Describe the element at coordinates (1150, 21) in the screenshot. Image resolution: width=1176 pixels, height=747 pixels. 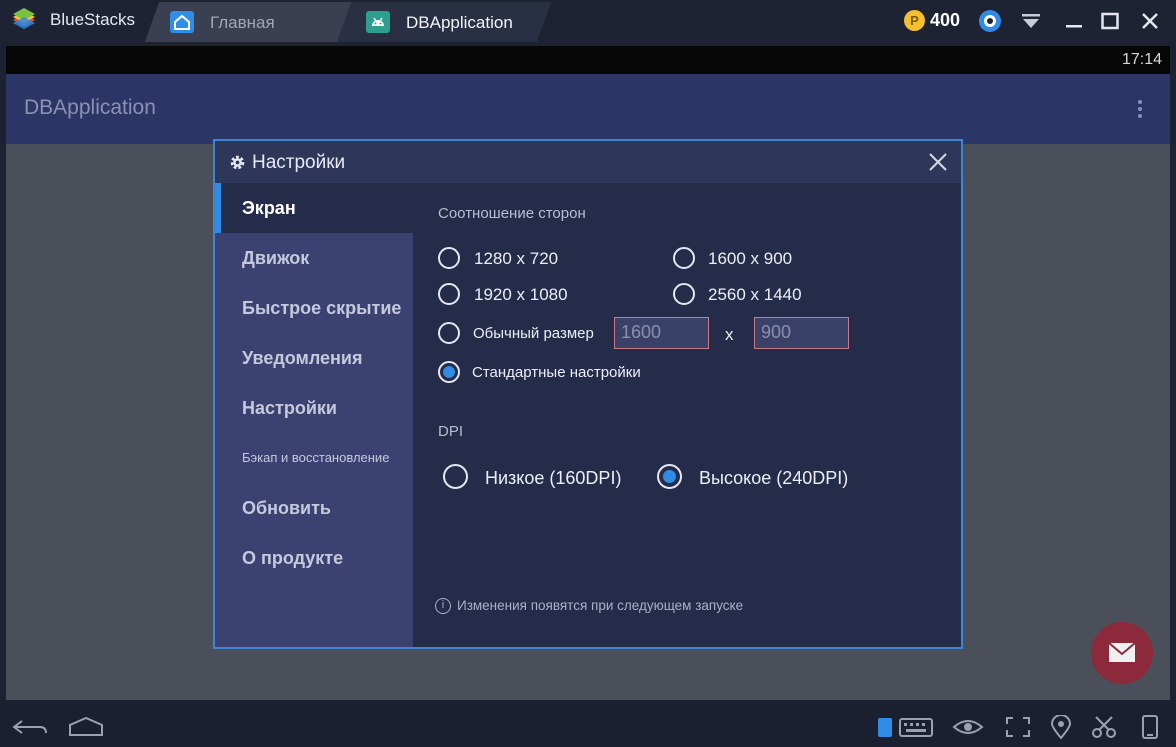
I see `window-close-icon` at that location.